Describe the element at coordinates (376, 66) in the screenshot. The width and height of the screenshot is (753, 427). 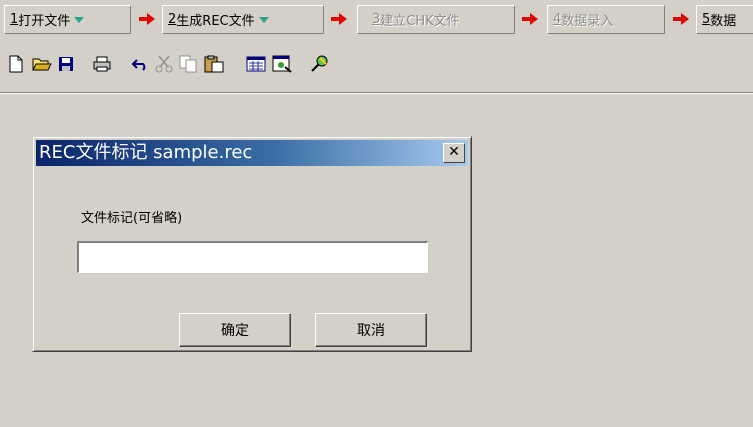
I see `toolbar` at that location.